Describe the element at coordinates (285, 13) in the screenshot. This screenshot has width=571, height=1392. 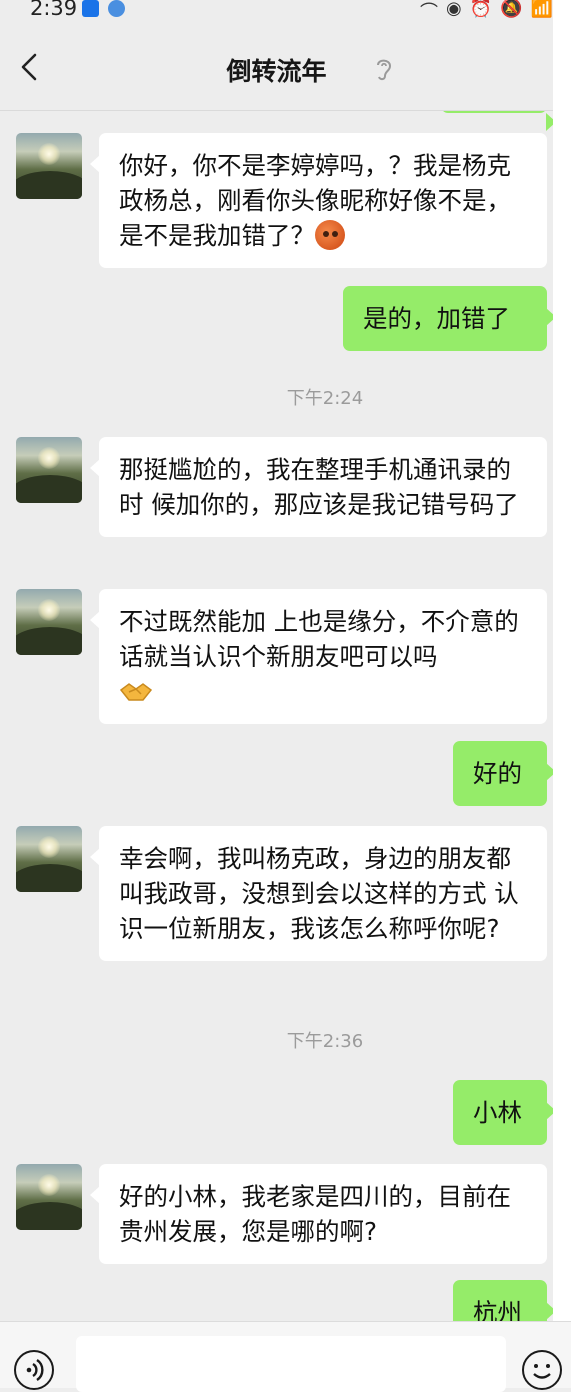
I see `status-bar: 2:39 ⌒ ◉ ⏰ 🔕 📶` at that location.